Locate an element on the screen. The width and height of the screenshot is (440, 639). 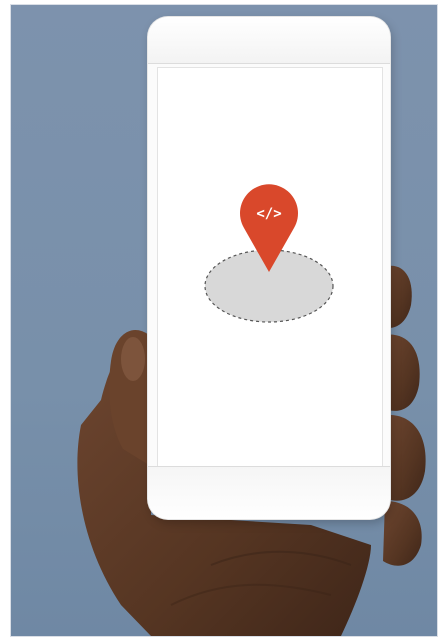
phone-bottom-bezel is located at coordinates (269, 492).